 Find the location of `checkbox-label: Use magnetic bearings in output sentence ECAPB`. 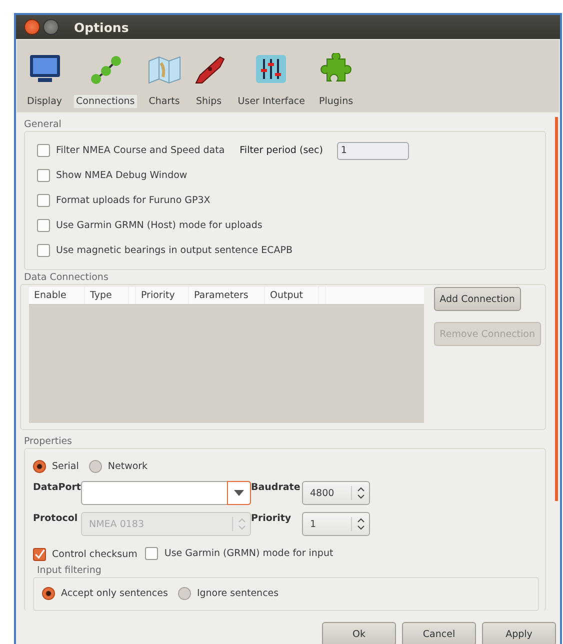

checkbox-label: Use magnetic bearings in output sentence ECAPB is located at coordinates (174, 250).